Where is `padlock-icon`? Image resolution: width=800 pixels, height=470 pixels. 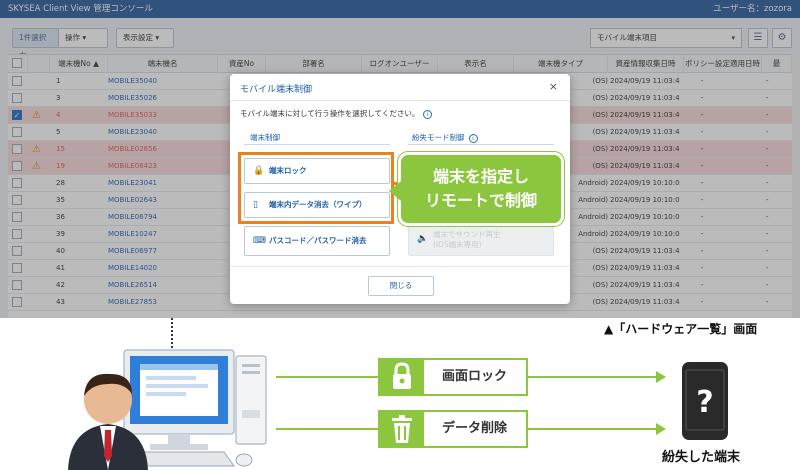 padlock-icon is located at coordinates (402, 377).